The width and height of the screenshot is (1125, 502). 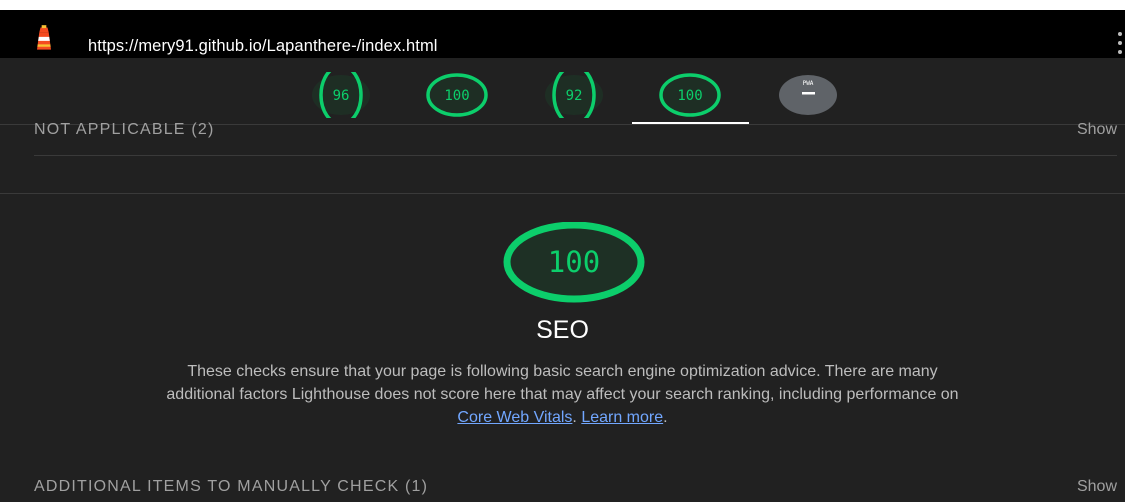 I want to click on seo-category-gauge: 100, so click(x=574, y=262).